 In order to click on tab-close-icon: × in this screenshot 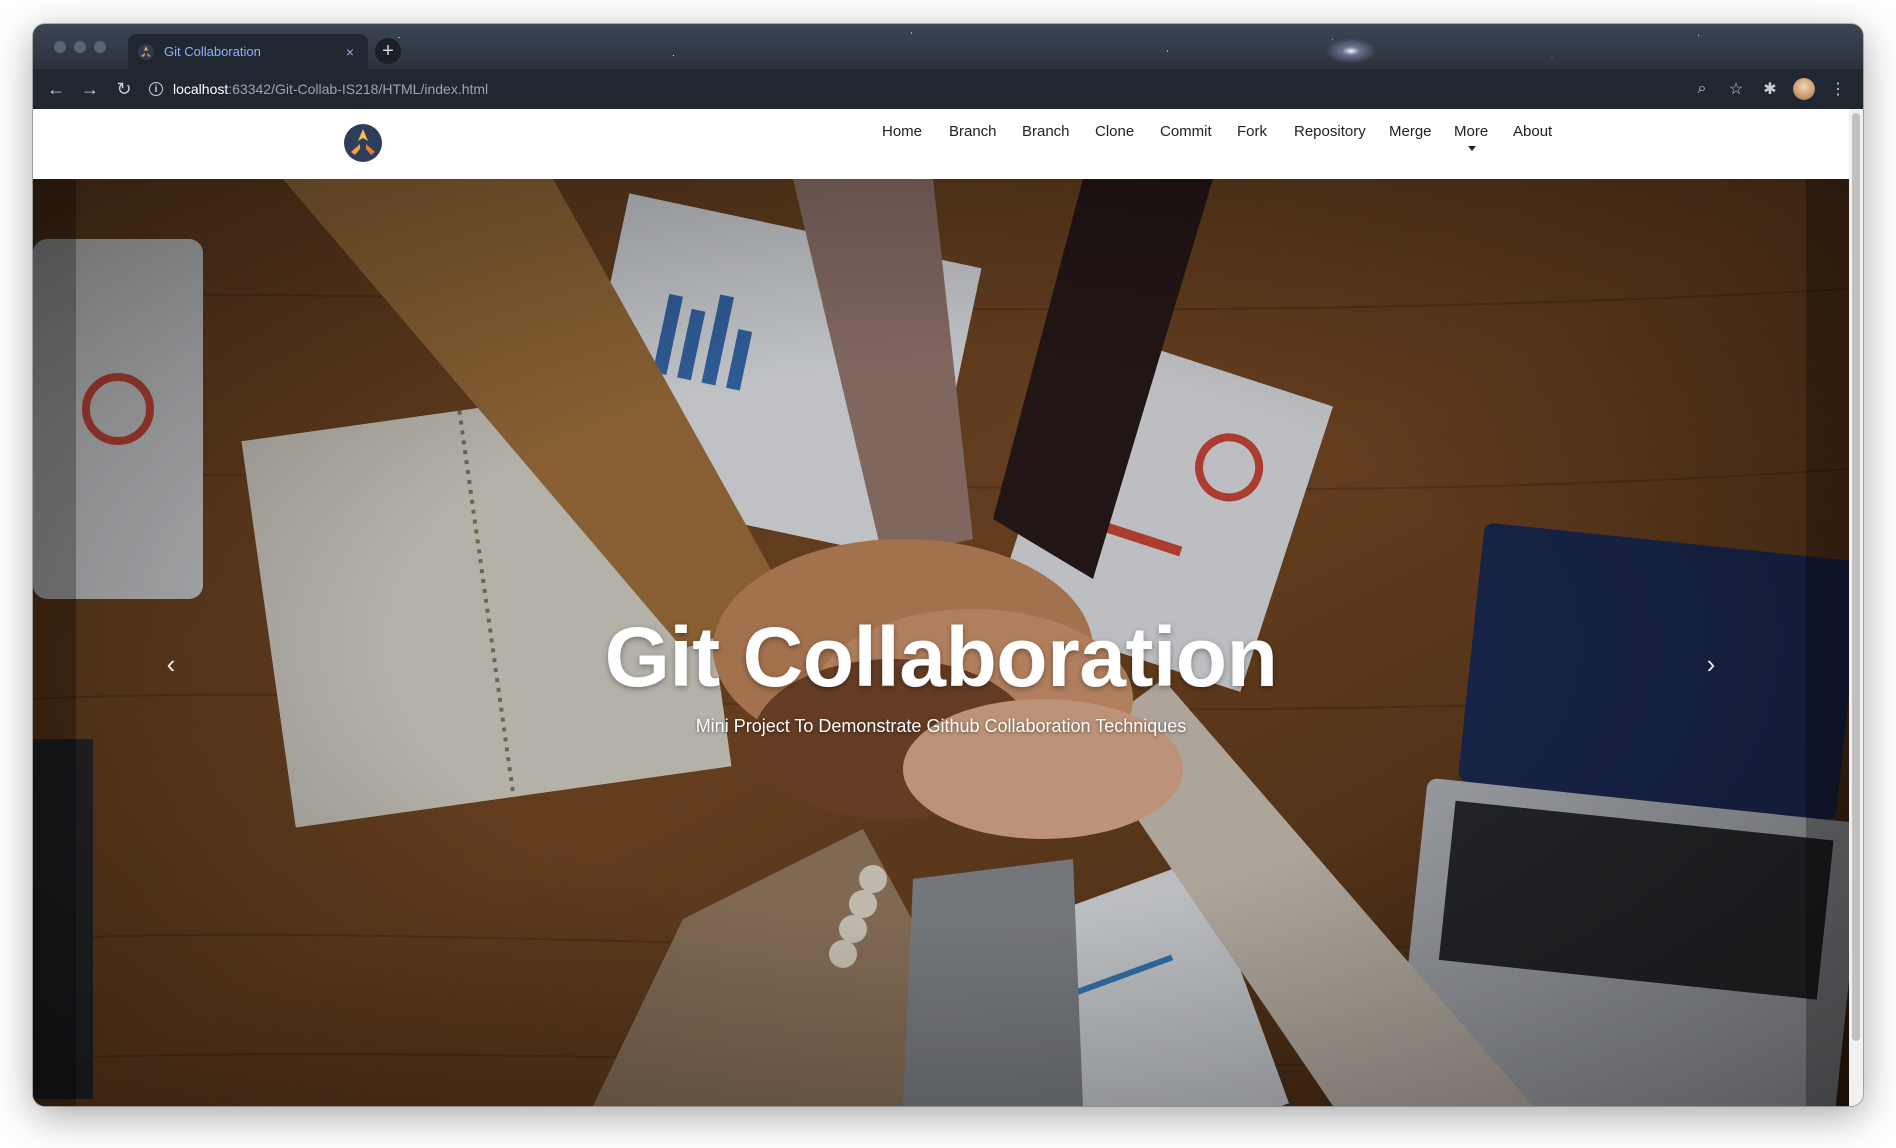, I will do `click(350, 52)`.